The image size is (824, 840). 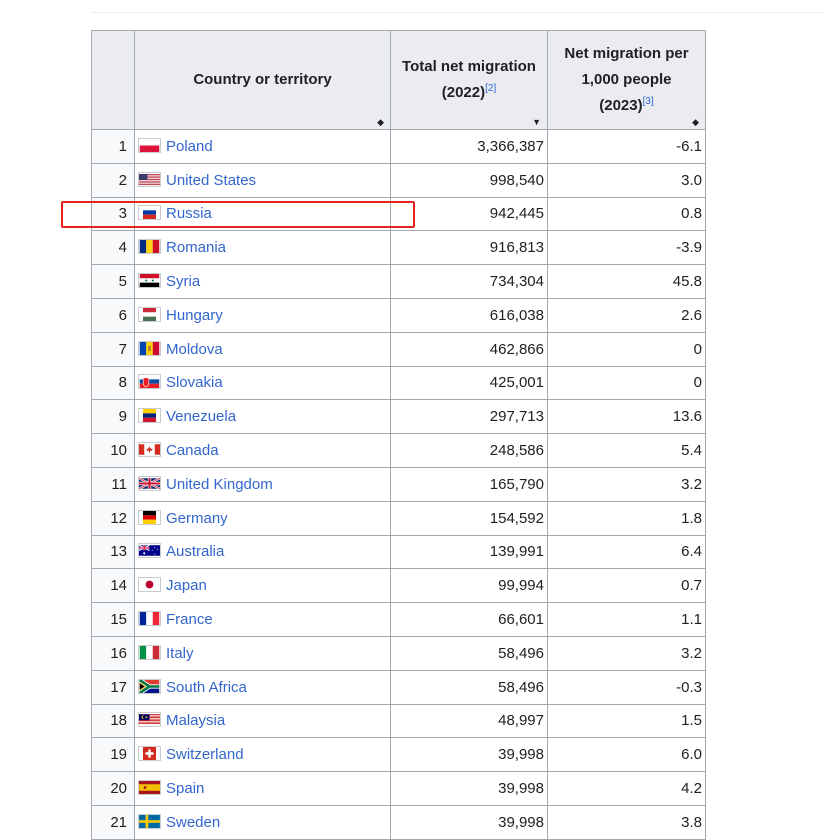 What do you see at coordinates (262, 721) in the screenshot?
I see `country-cell: Malaysia` at bounding box center [262, 721].